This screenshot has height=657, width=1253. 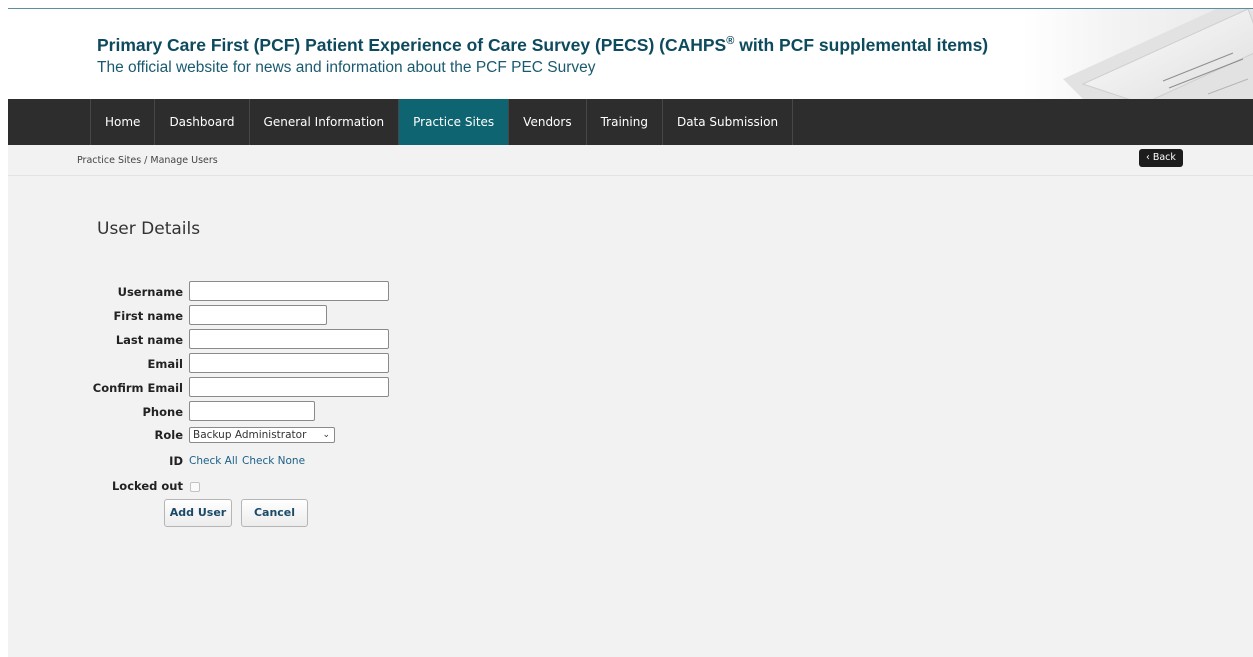 What do you see at coordinates (289, 339) in the screenshot?
I see `last-name-input` at bounding box center [289, 339].